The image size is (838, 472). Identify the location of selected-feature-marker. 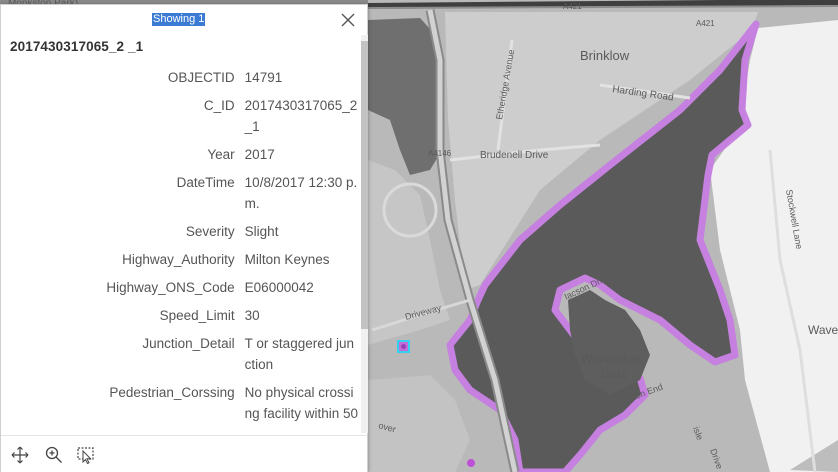
(403, 346).